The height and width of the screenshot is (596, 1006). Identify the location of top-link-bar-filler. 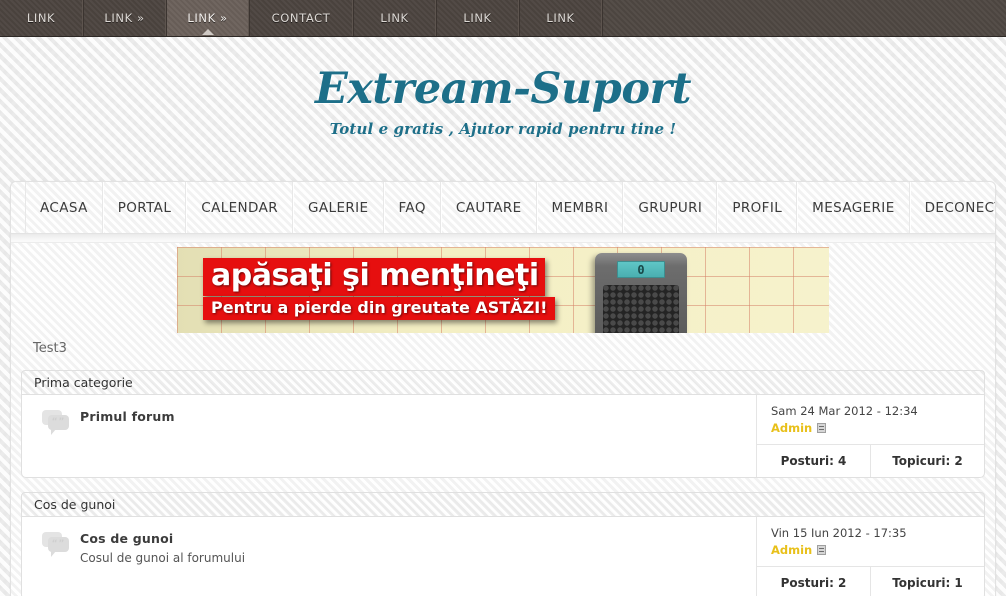
(804, 18).